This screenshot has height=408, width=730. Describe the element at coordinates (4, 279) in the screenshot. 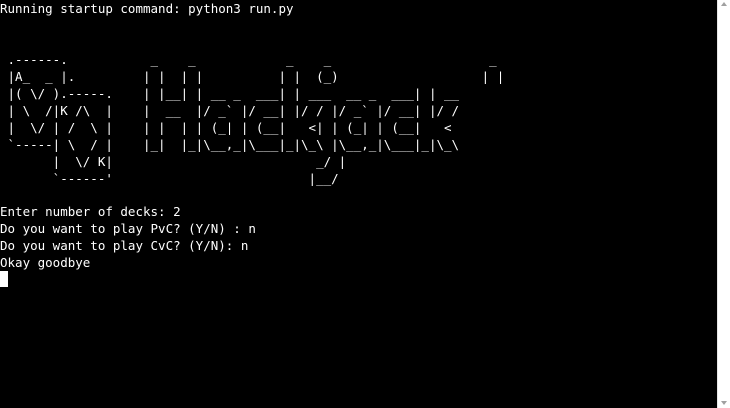

I see `text-cursor` at that location.